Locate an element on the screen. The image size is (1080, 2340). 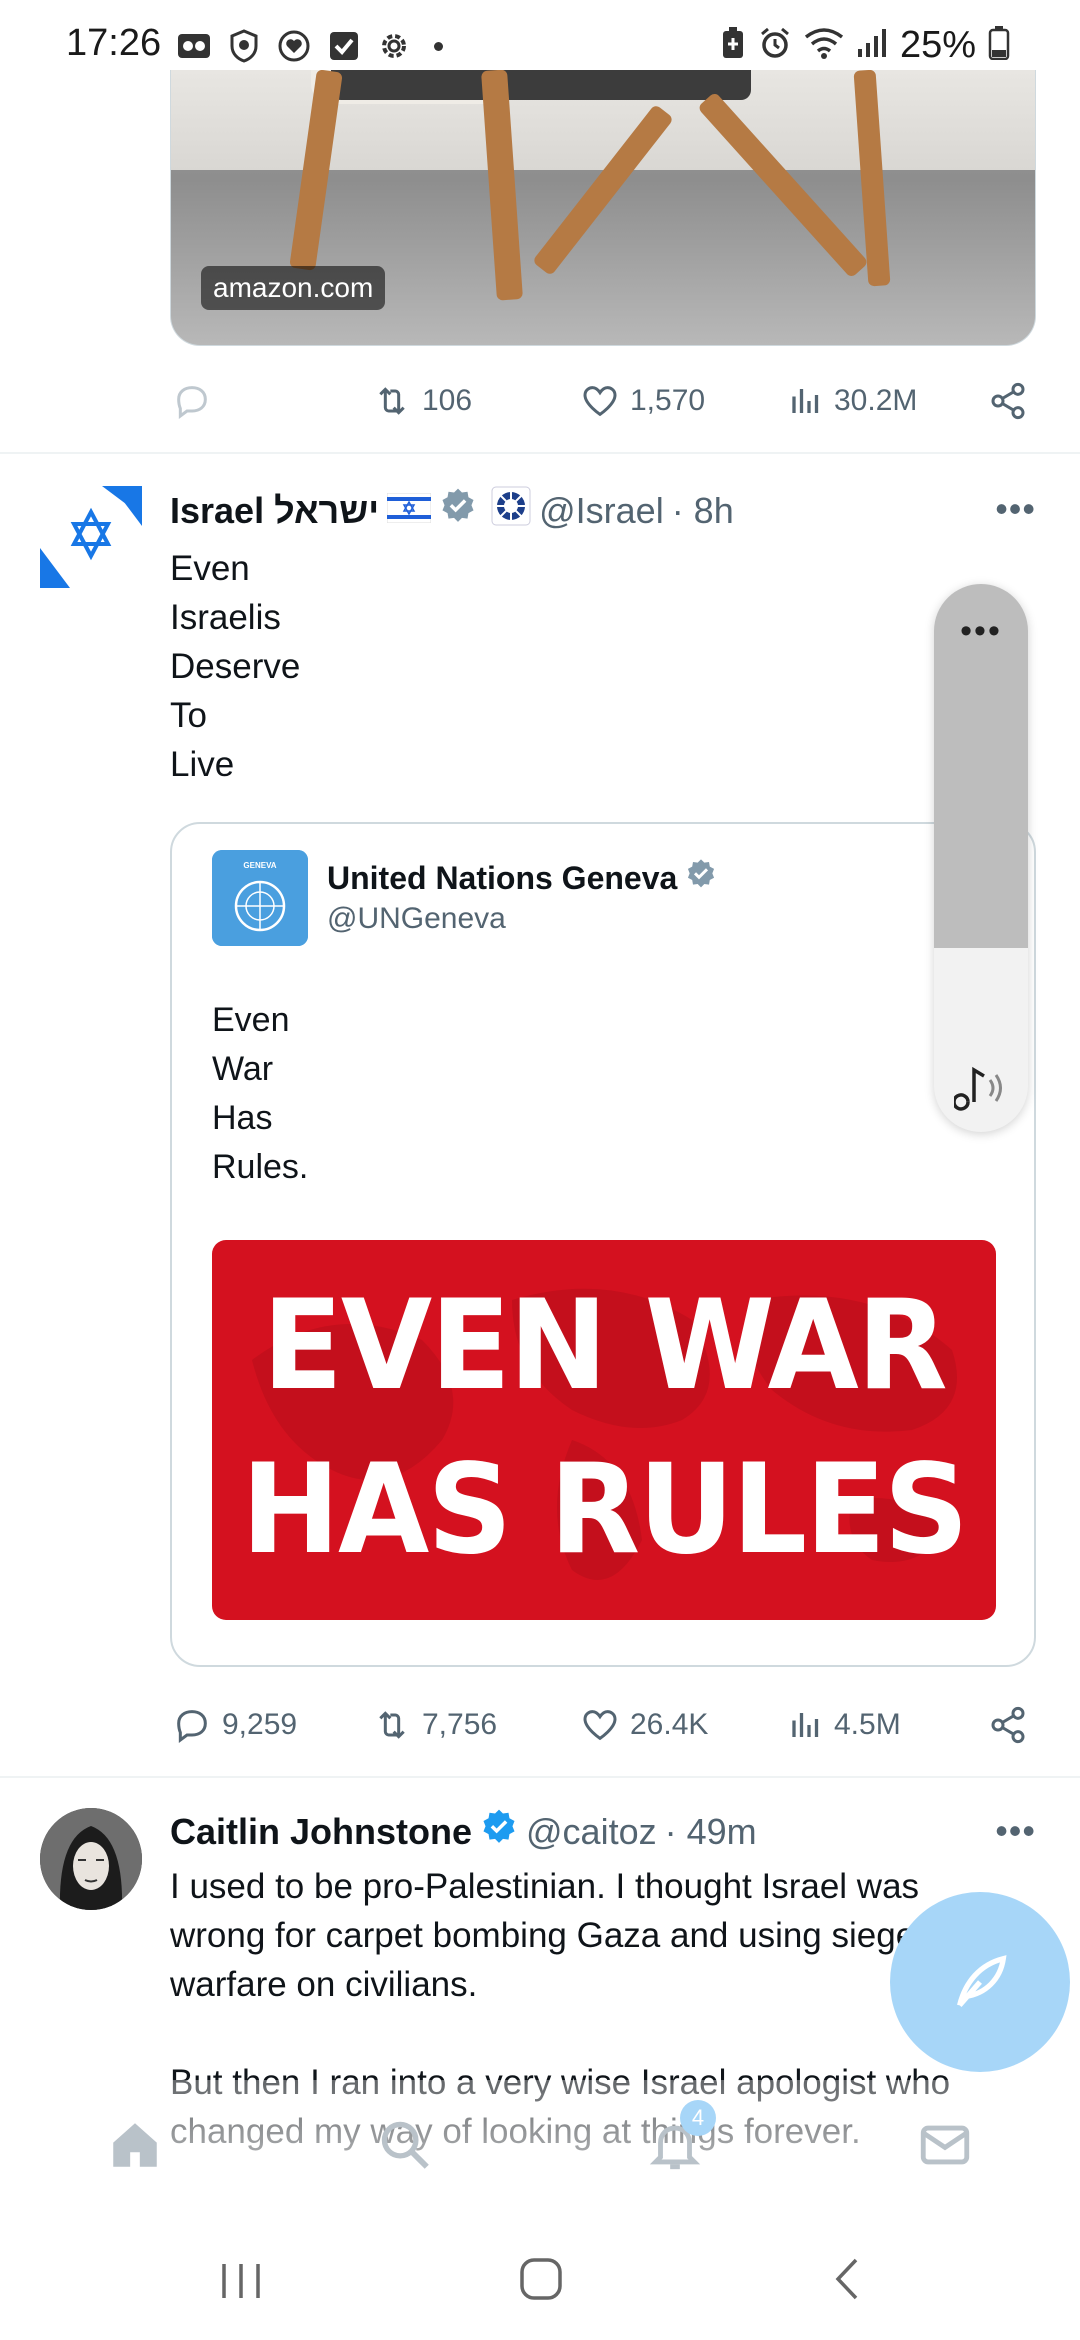
shield-icon is located at coordinates (244, 46).